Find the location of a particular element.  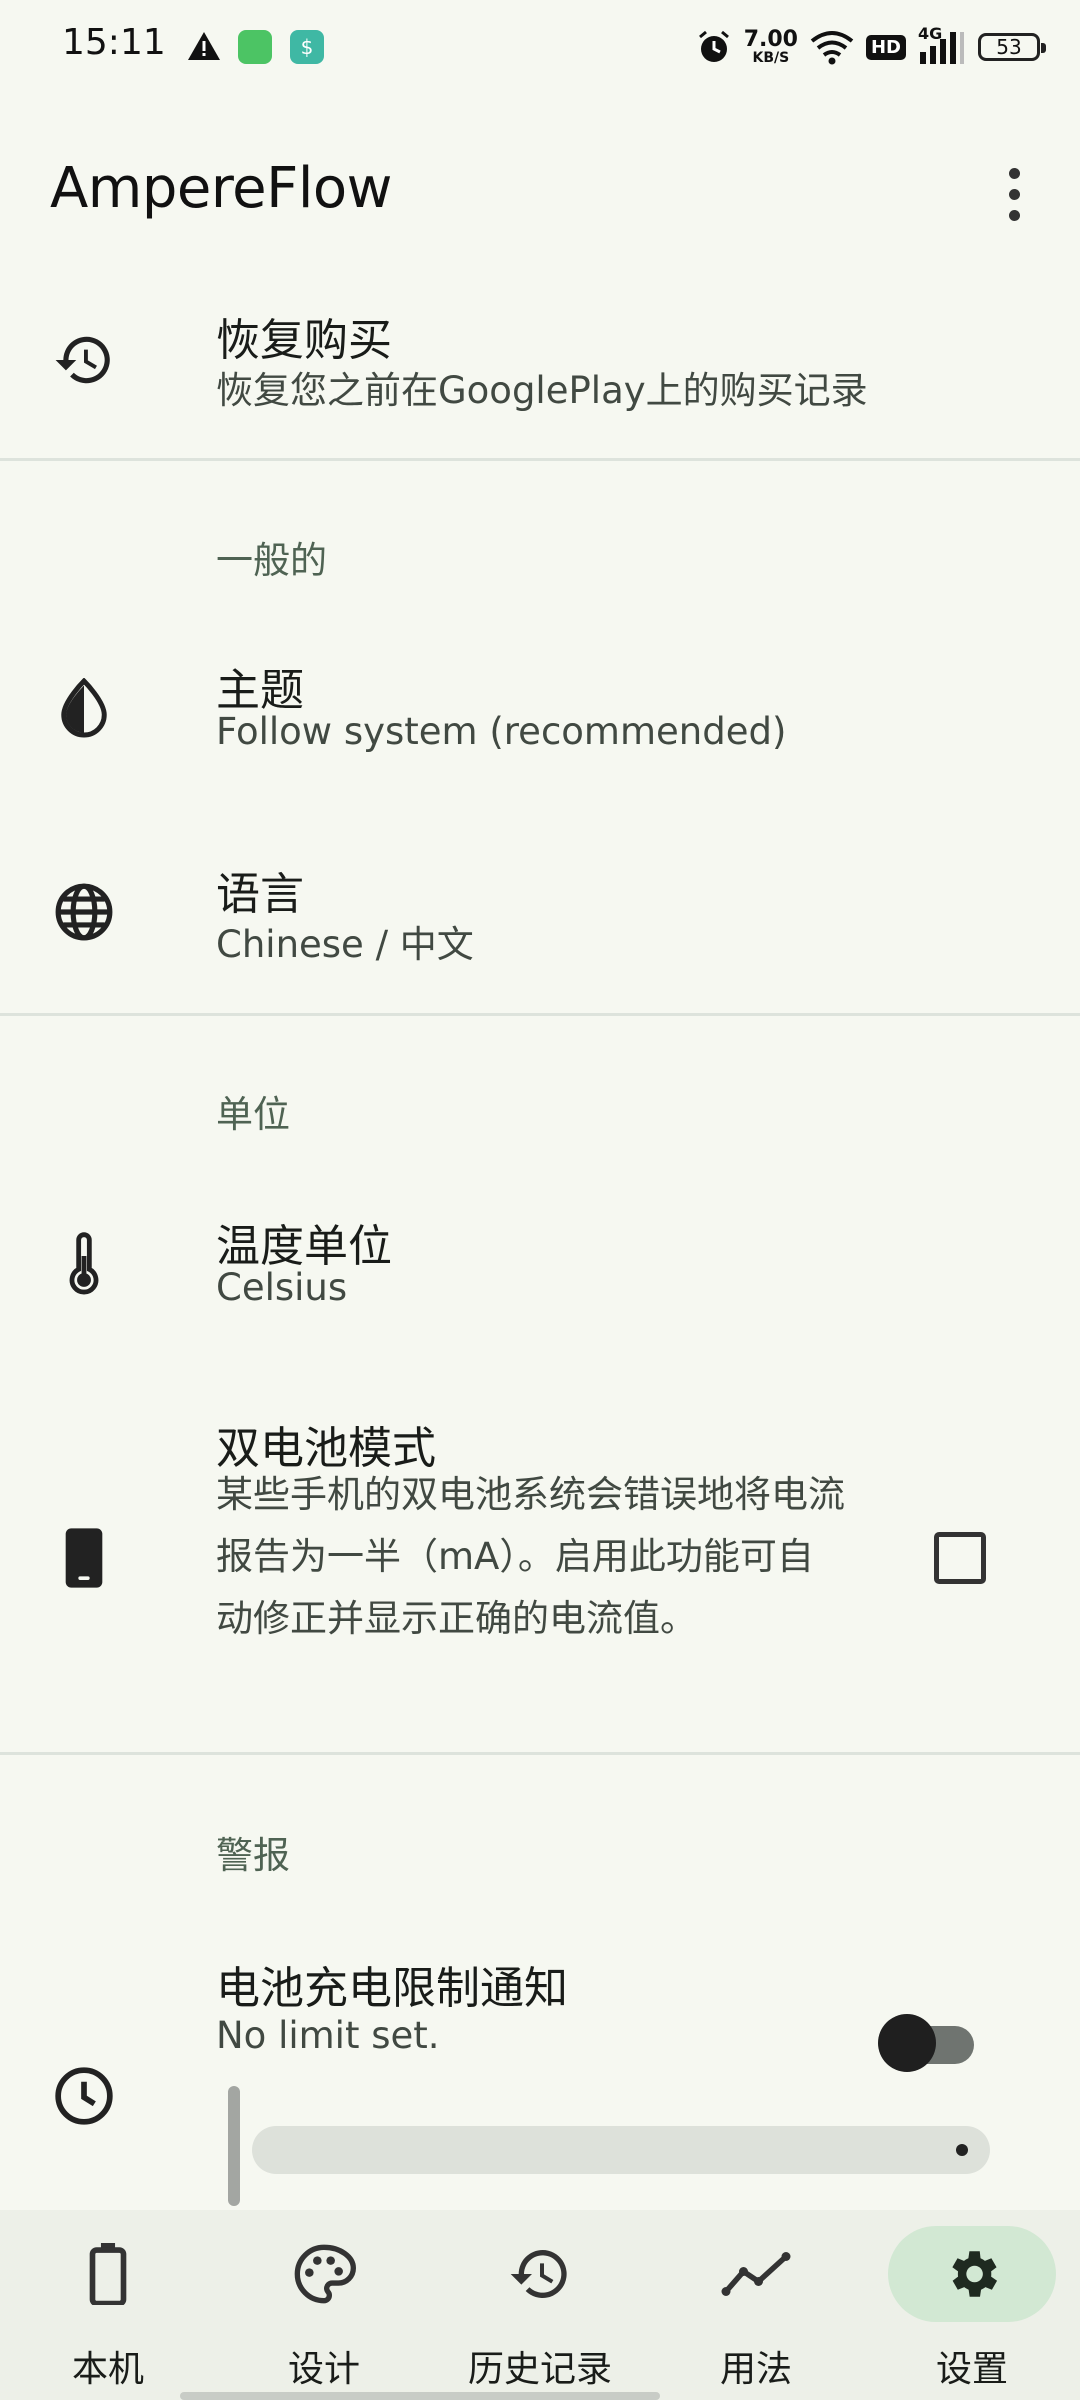

battery-indicator: 53 is located at coordinates (1012, 47).